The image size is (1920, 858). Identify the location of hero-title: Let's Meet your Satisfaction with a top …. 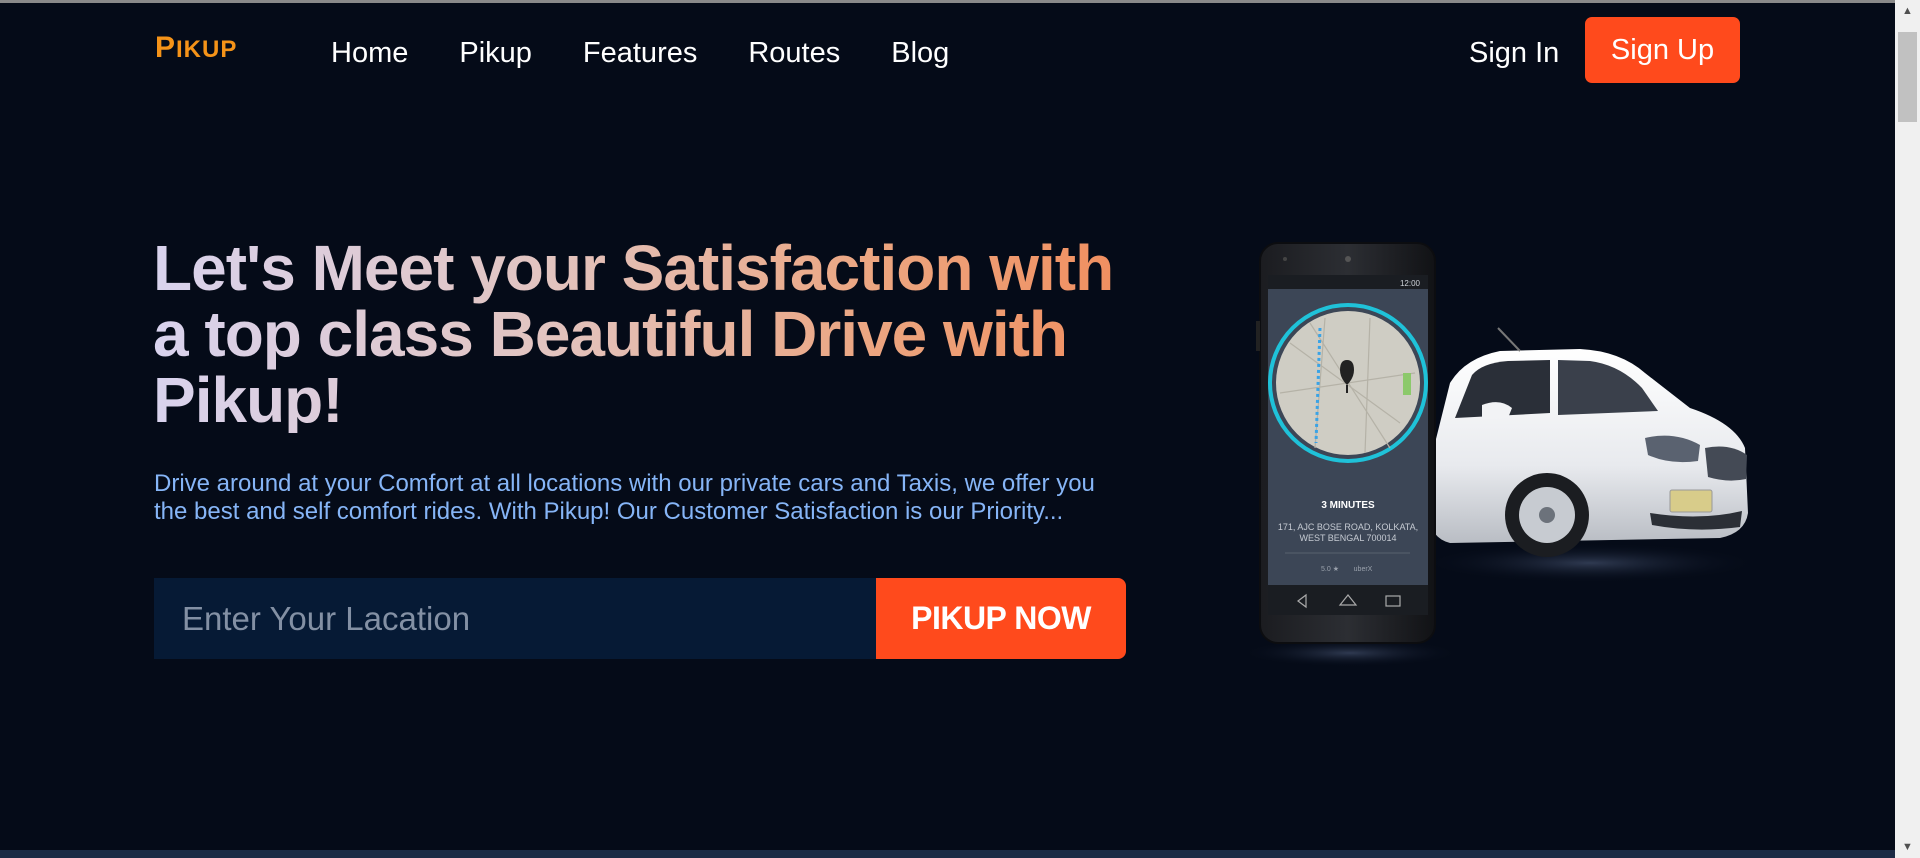
(643, 334).